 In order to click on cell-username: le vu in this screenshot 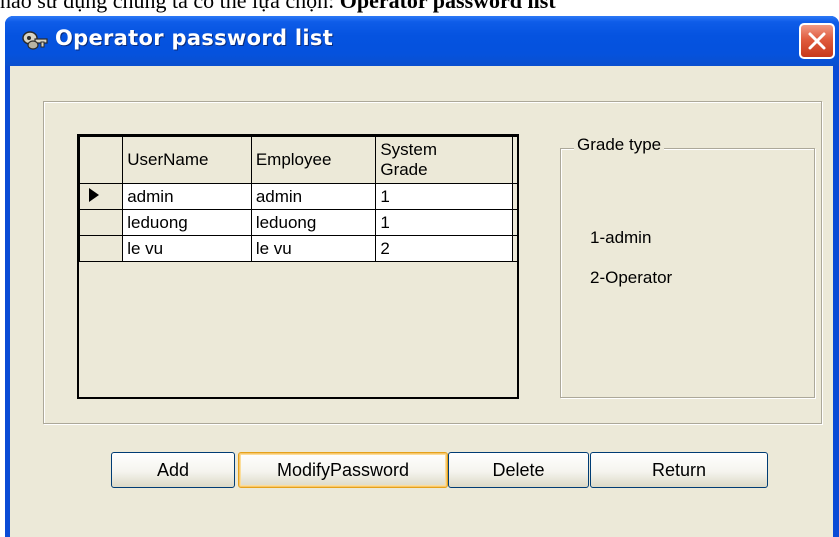, I will do `click(187, 248)`.